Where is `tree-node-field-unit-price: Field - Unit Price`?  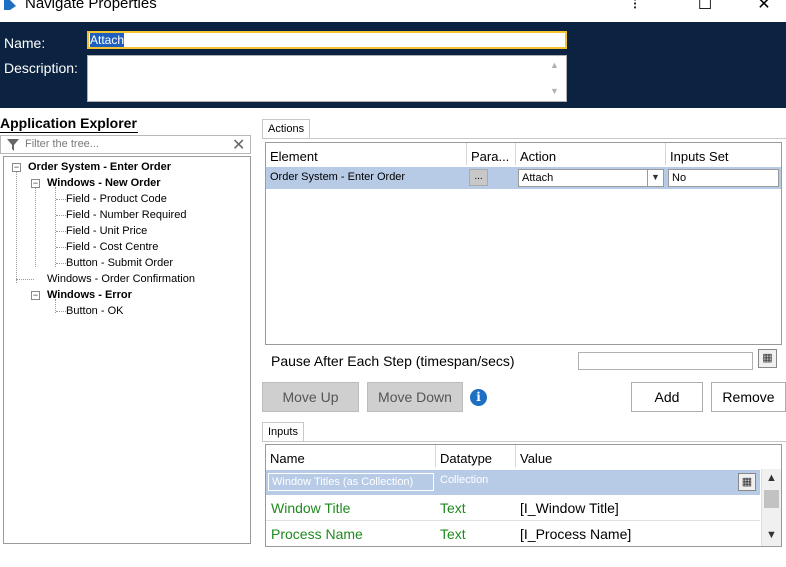
tree-node-field-unit-price: Field - Unit Price is located at coordinates (106, 231).